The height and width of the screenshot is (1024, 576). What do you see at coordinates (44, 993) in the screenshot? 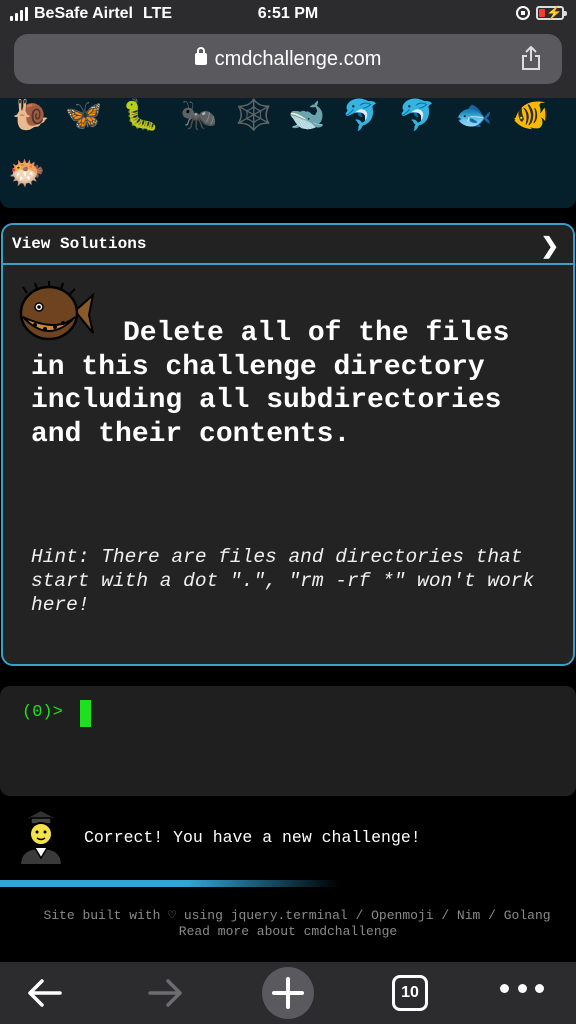
I see `back-icon` at bounding box center [44, 993].